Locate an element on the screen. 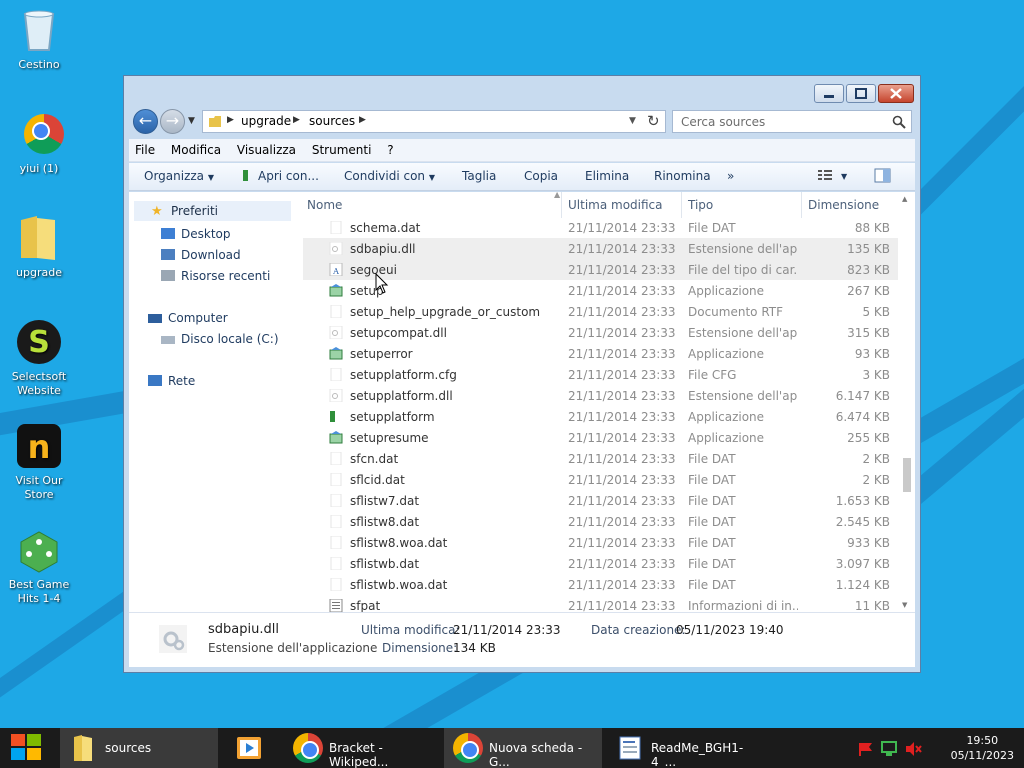 Image resolution: width=1024 pixels, height=768 pixels. copy-button: Copia is located at coordinates (541, 176).